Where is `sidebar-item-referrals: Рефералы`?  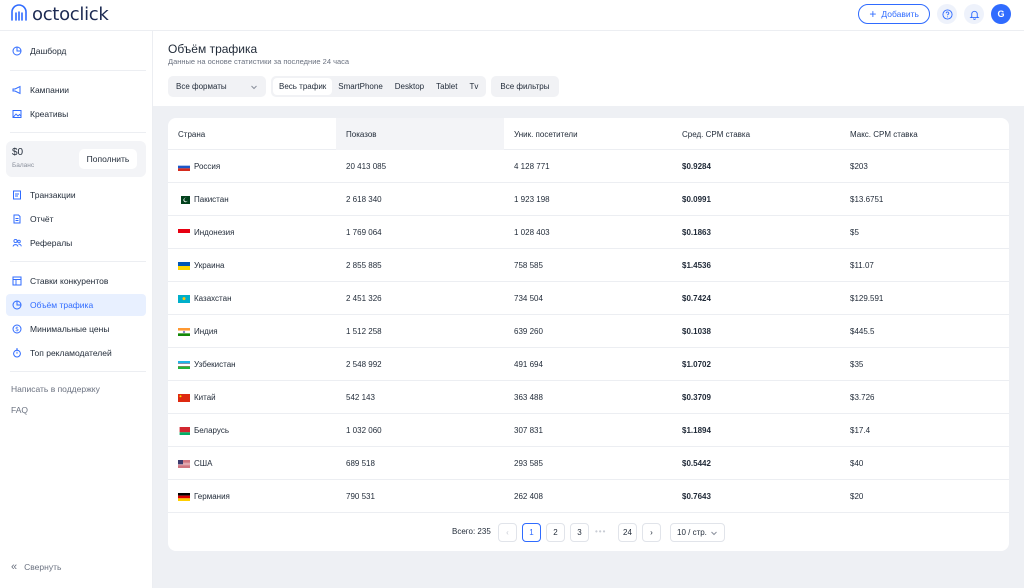
sidebar-item-referrals: Рефералы is located at coordinates (76, 243).